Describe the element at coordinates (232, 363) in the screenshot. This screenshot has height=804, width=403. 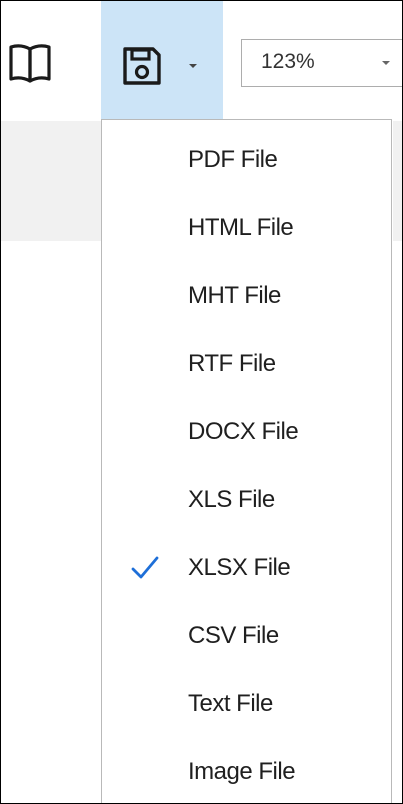
I see `menu-item-label: RTF File` at that location.